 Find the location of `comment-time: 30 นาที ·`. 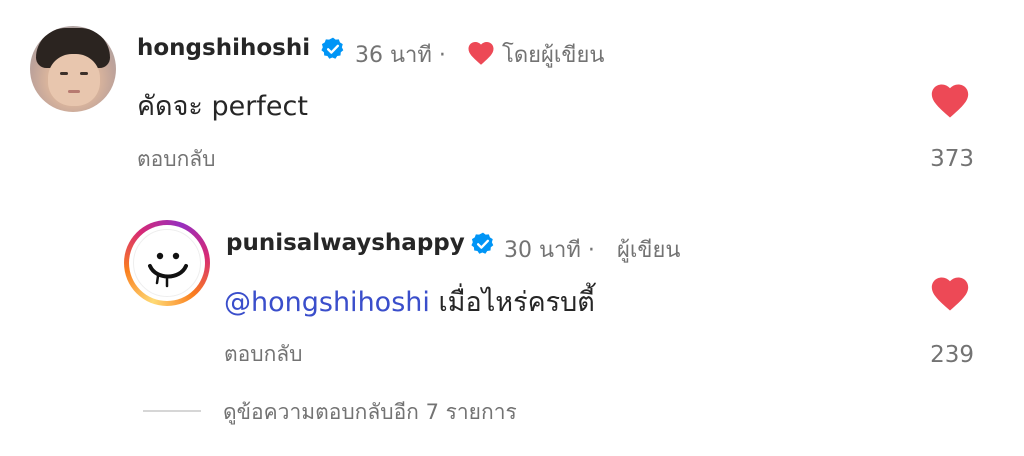

comment-time: 30 นาที · is located at coordinates (549, 250).